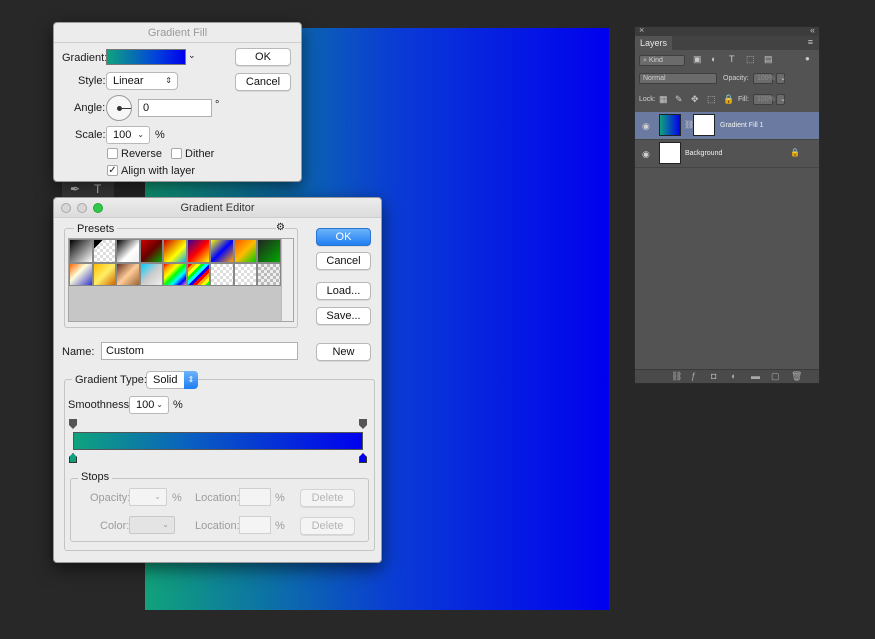  Describe the element at coordinates (755, 376) in the screenshot. I see `new-group-icon: ▬` at that location.